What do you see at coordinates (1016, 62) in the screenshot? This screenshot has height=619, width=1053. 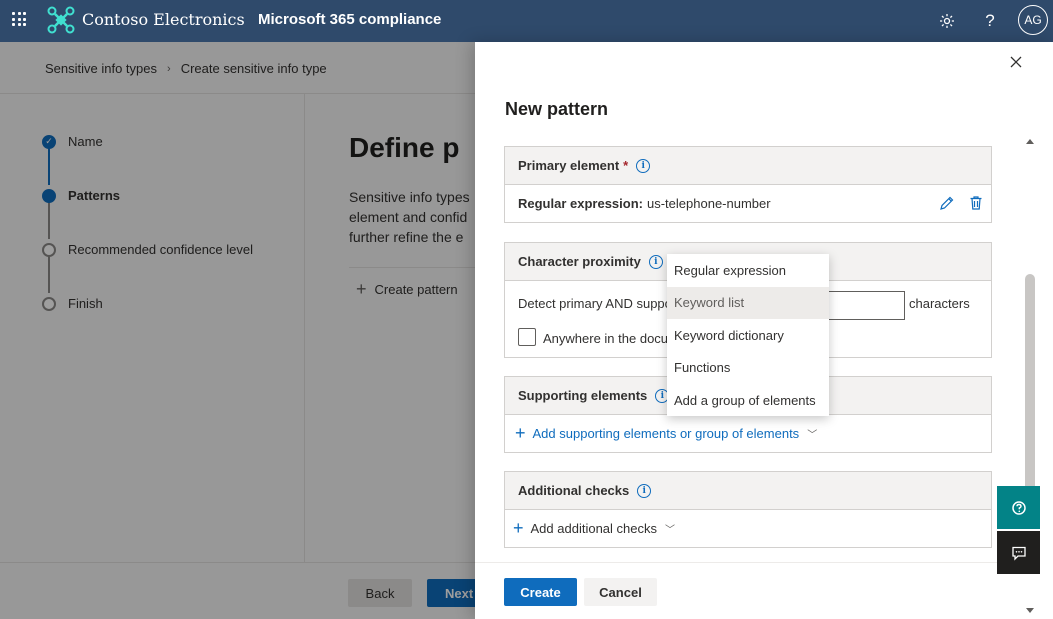 I see `close-icon` at bounding box center [1016, 62].